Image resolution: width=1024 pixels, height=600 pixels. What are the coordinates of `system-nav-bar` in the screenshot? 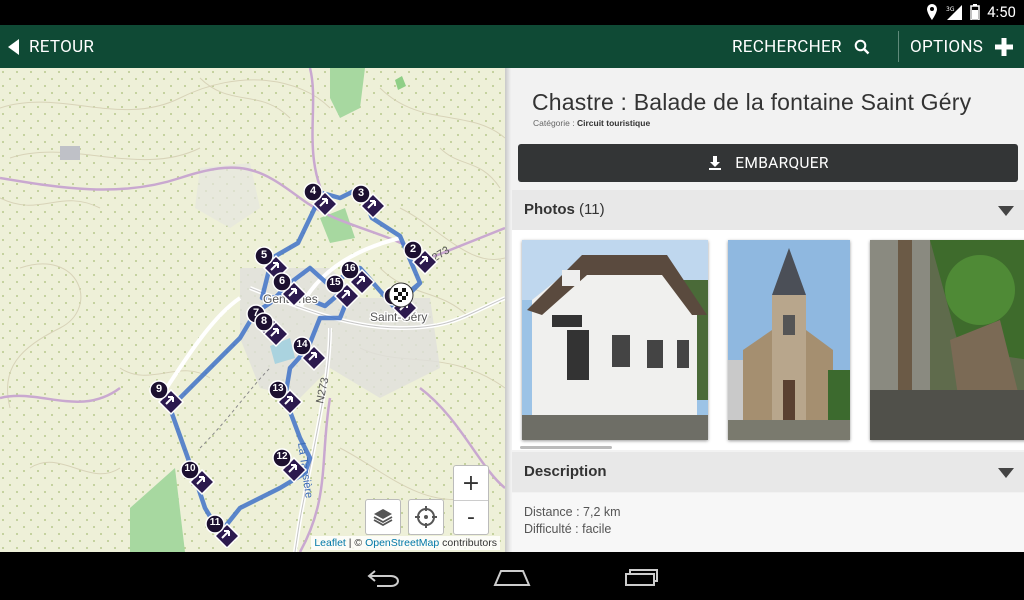 It's located at (512, 576).